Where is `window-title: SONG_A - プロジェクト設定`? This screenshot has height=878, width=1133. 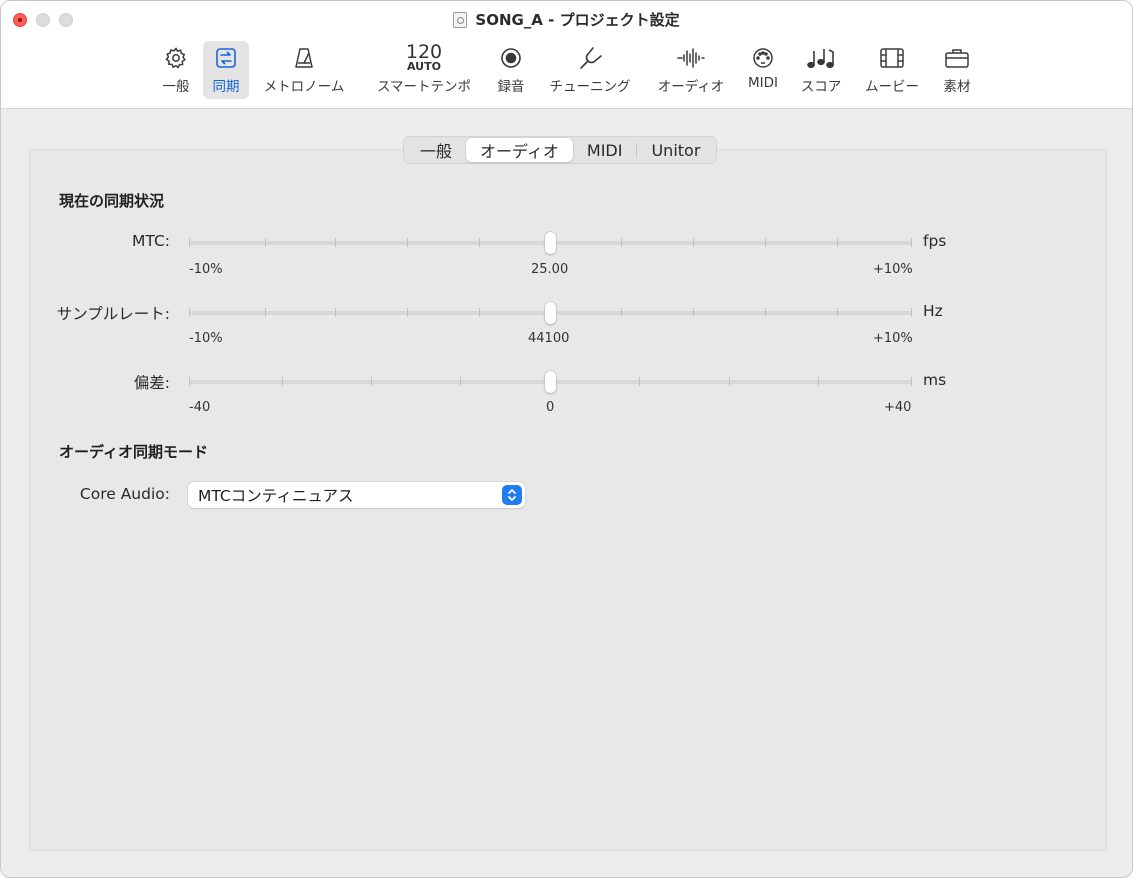
window-title: SONG_A - プロジェクト設定 is located at coordinates (577, 20).